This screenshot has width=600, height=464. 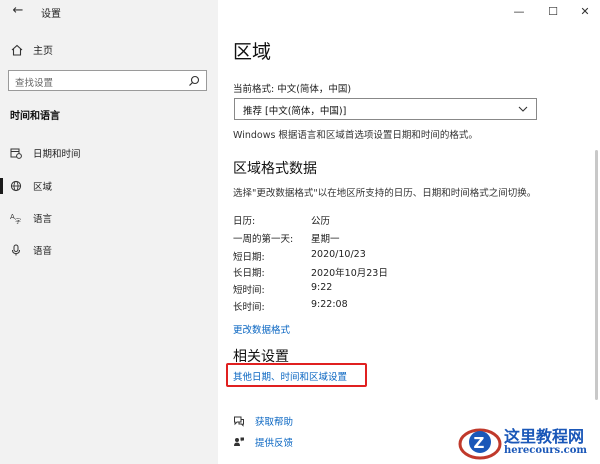 I want to click on format-key: 一周的第一天:, so click(x=263, y=239).